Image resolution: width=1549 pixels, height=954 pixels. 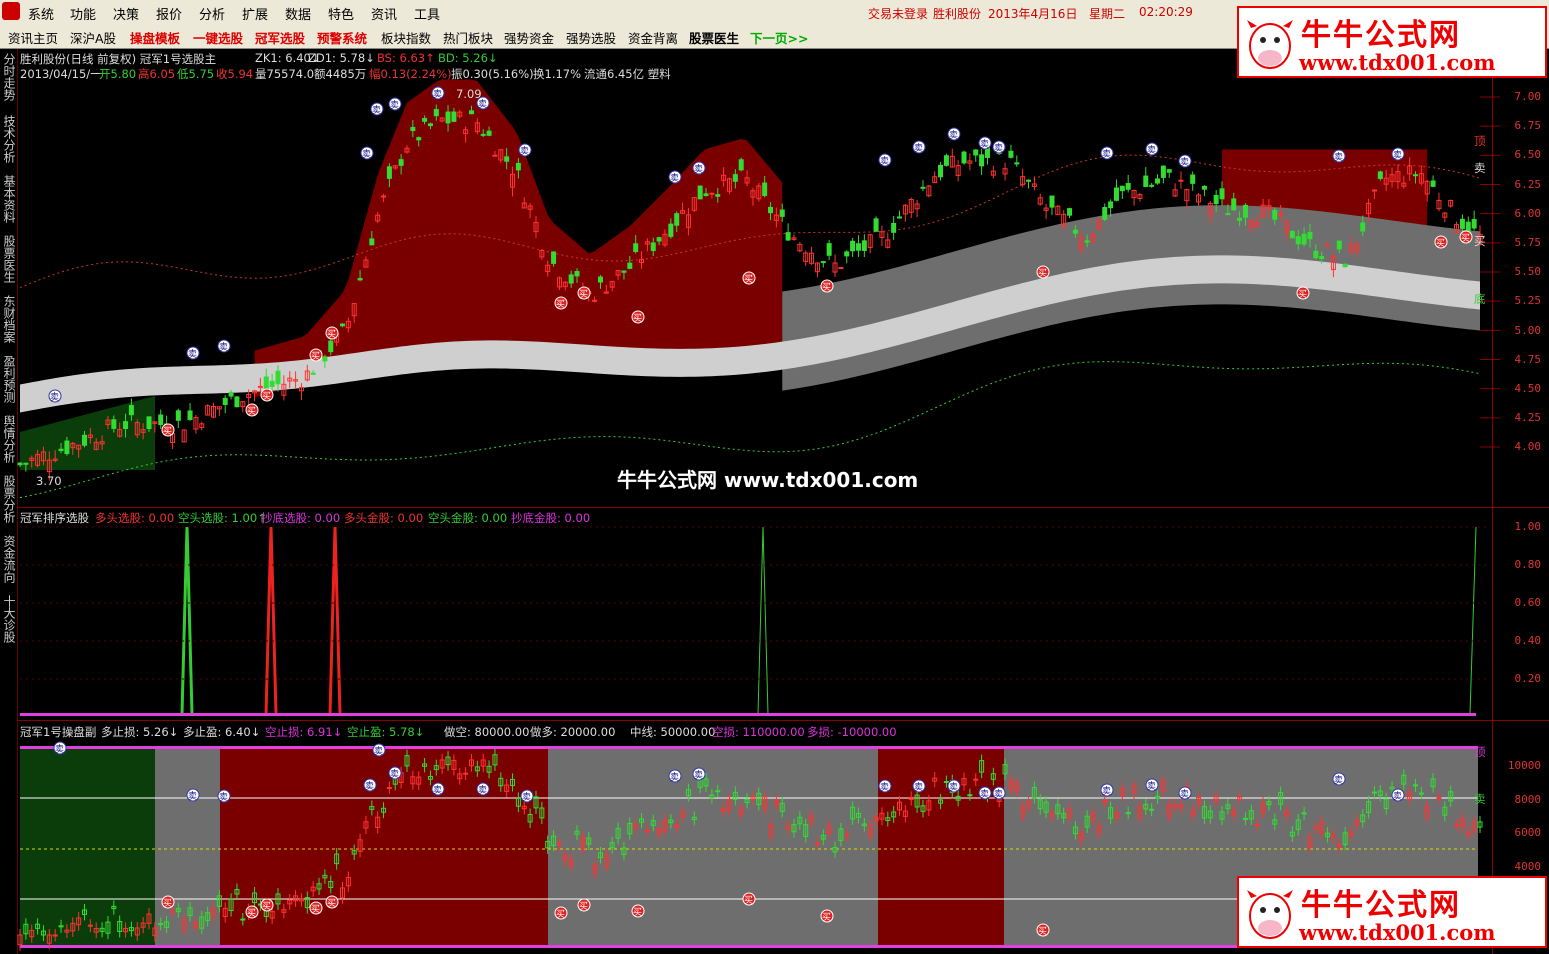 What do you see at coordinates (1528, 866) in the screenshot?
I see `sub-axis-tick: 4000` at bounding box center [1528, 866].